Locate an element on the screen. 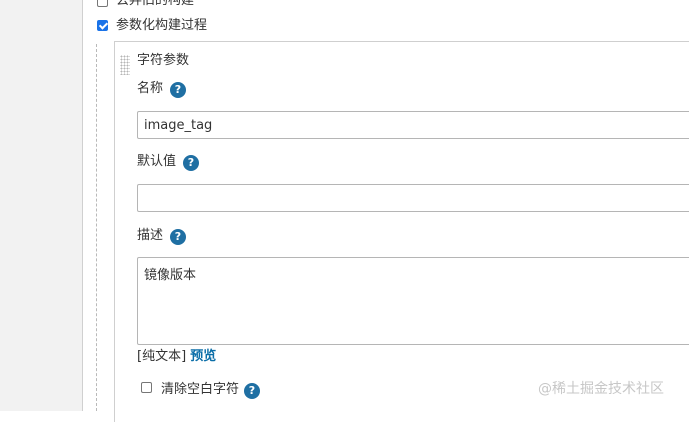 This screenshot has width=689, height=422. name-label: 名称 is located at coordinates (150, 88).